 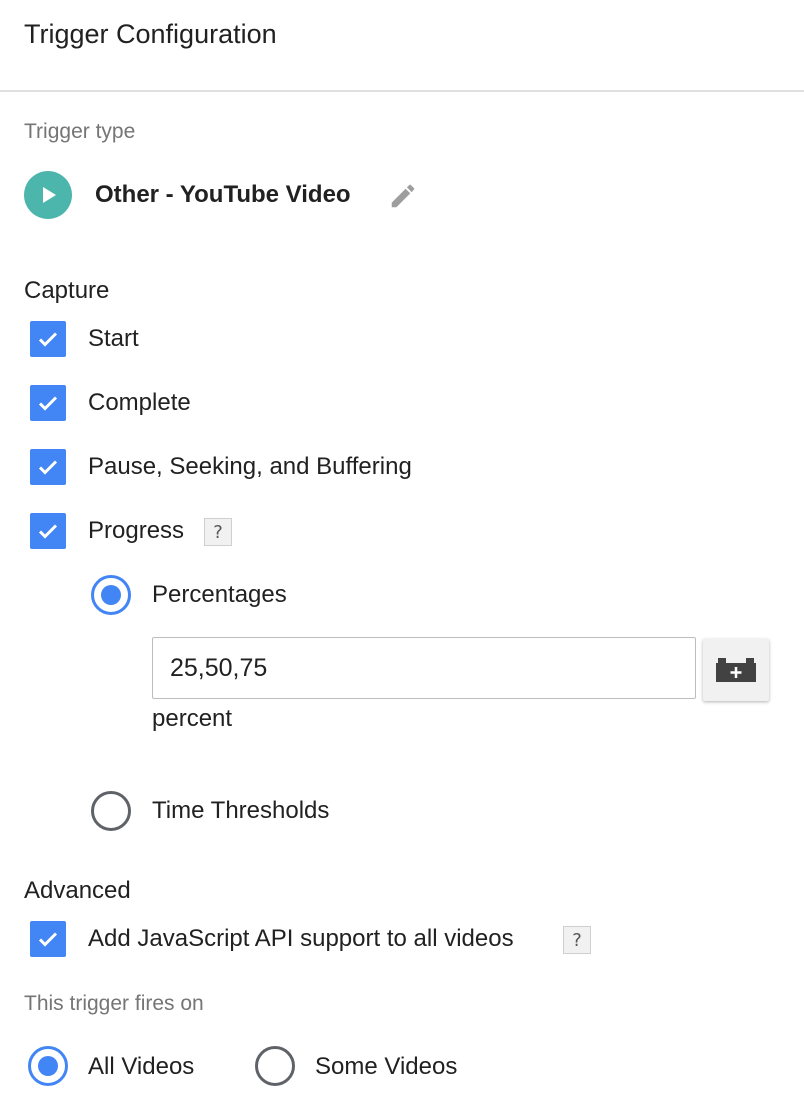 I want to click on variable-block-icon, so click(x=736, y=670).